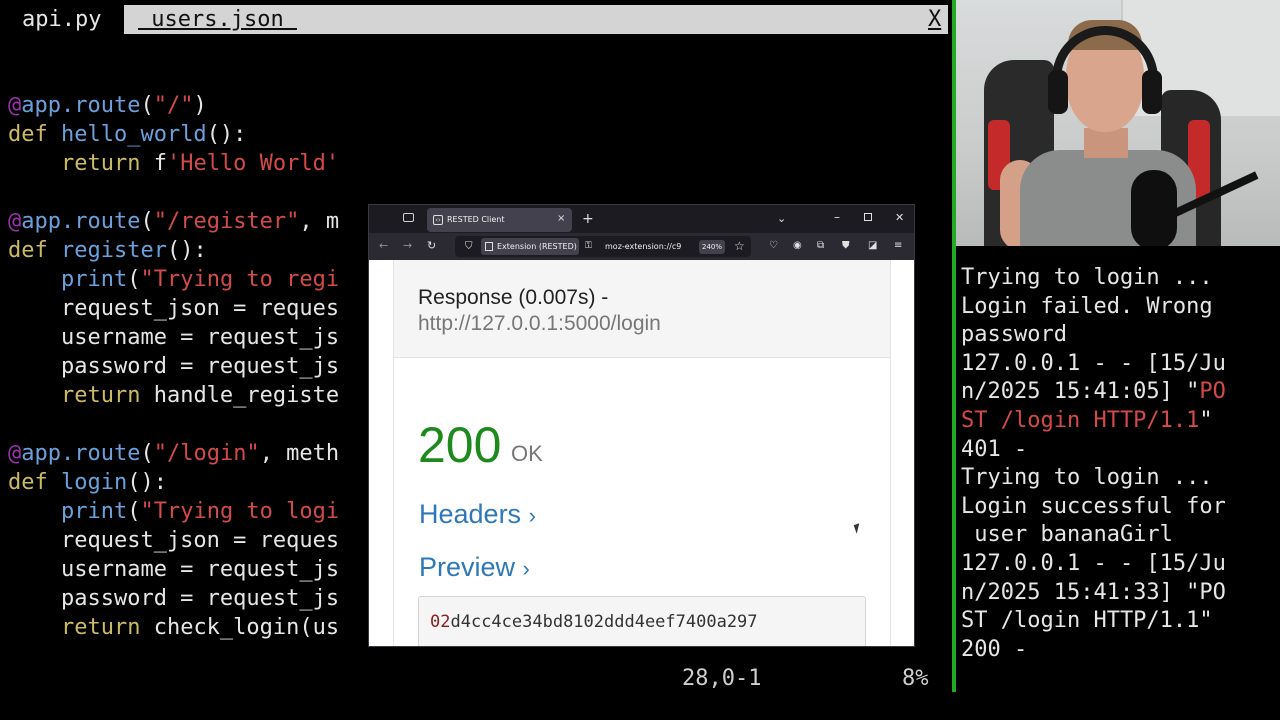 Image resolution: width=1280 pixels, height=720 pixels. I want to click on terminal-text: 401 -, so click(994, 449).